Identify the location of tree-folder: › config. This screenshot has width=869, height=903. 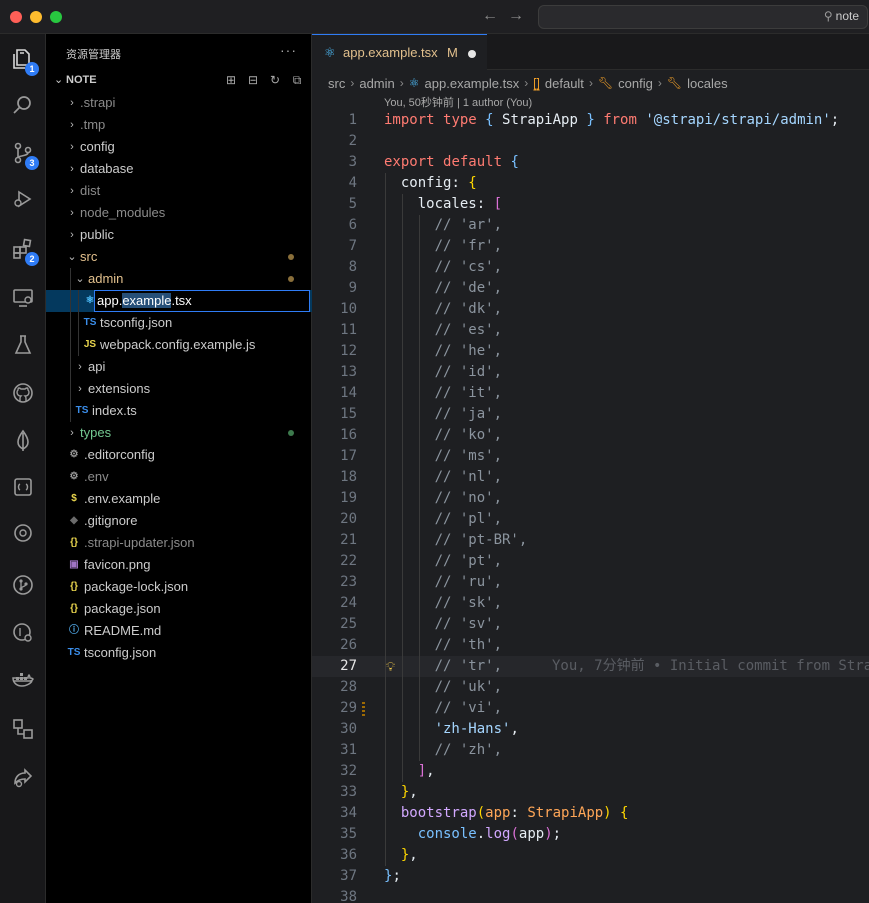
(179, 147).